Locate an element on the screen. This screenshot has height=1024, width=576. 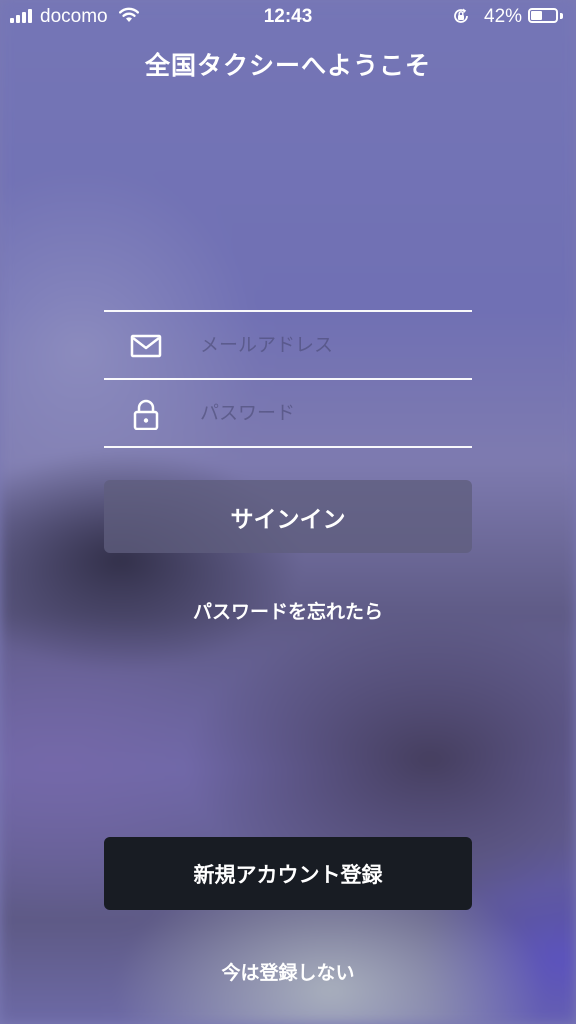
email-input is located at coordinates (330, 345).